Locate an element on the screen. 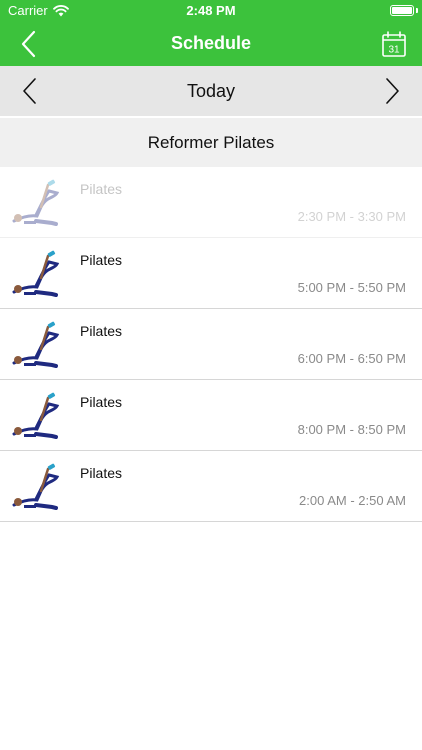 The width and height of the screenshot is (422, 750). status-bar: Carrier 2:48 PM is located at coordinates (211, 11).